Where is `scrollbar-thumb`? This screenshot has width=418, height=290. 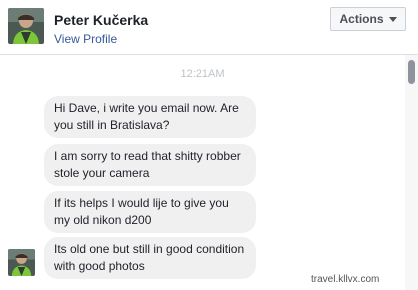
scrollbar-thumb is located at coordinates (411, 72).